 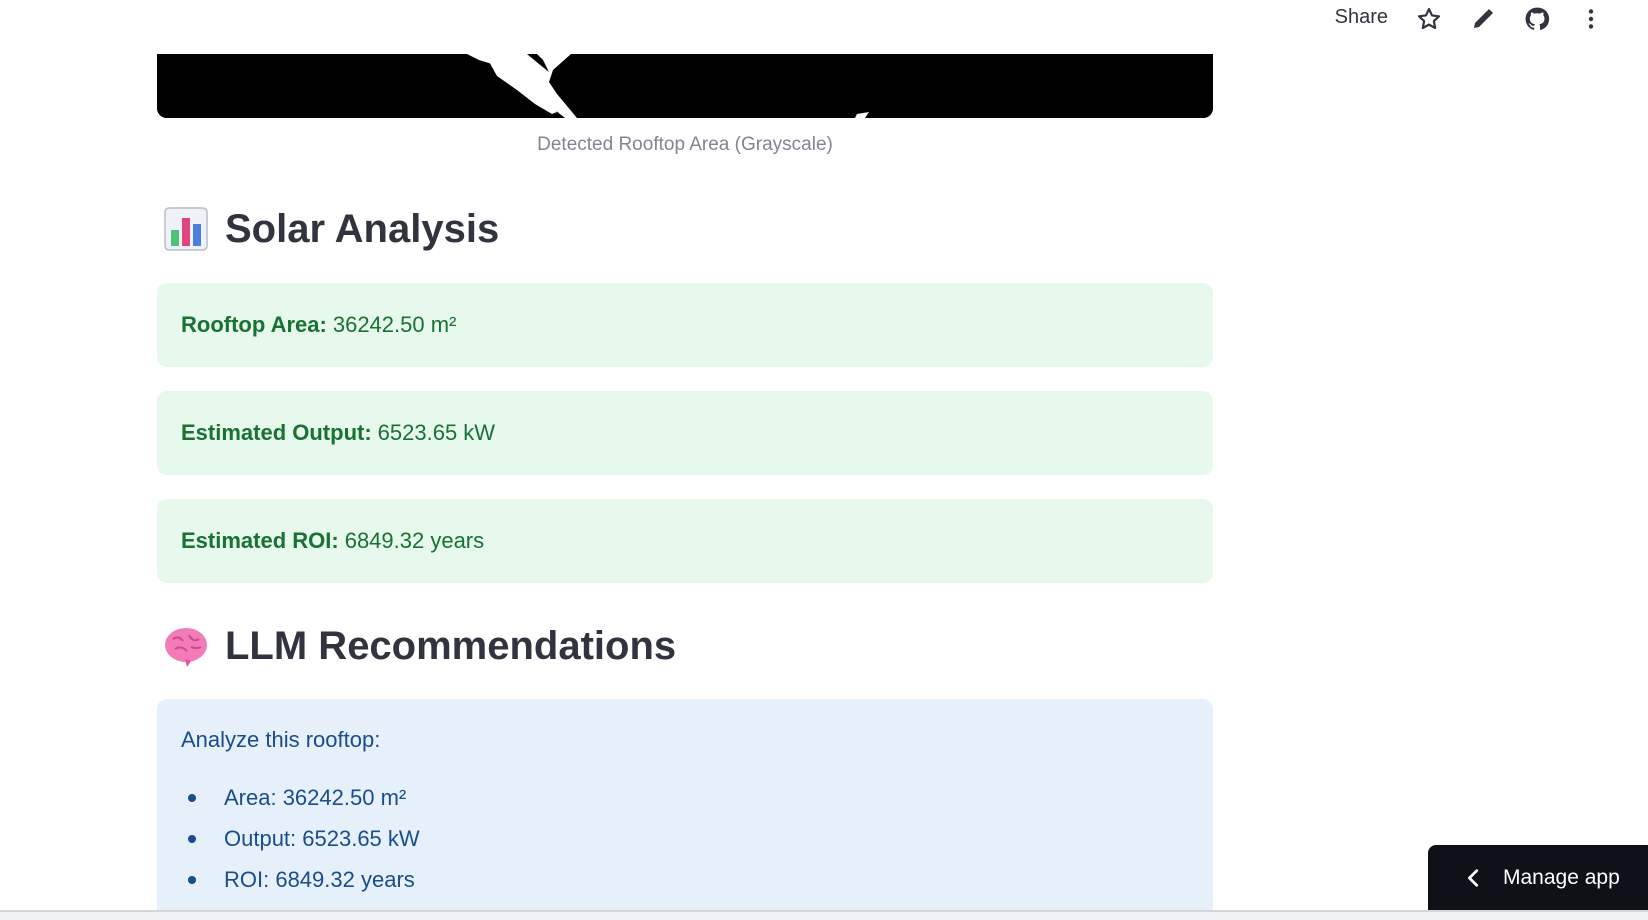 I want to click on metric-value: 36242.50 m², so click(x=394, y=324).